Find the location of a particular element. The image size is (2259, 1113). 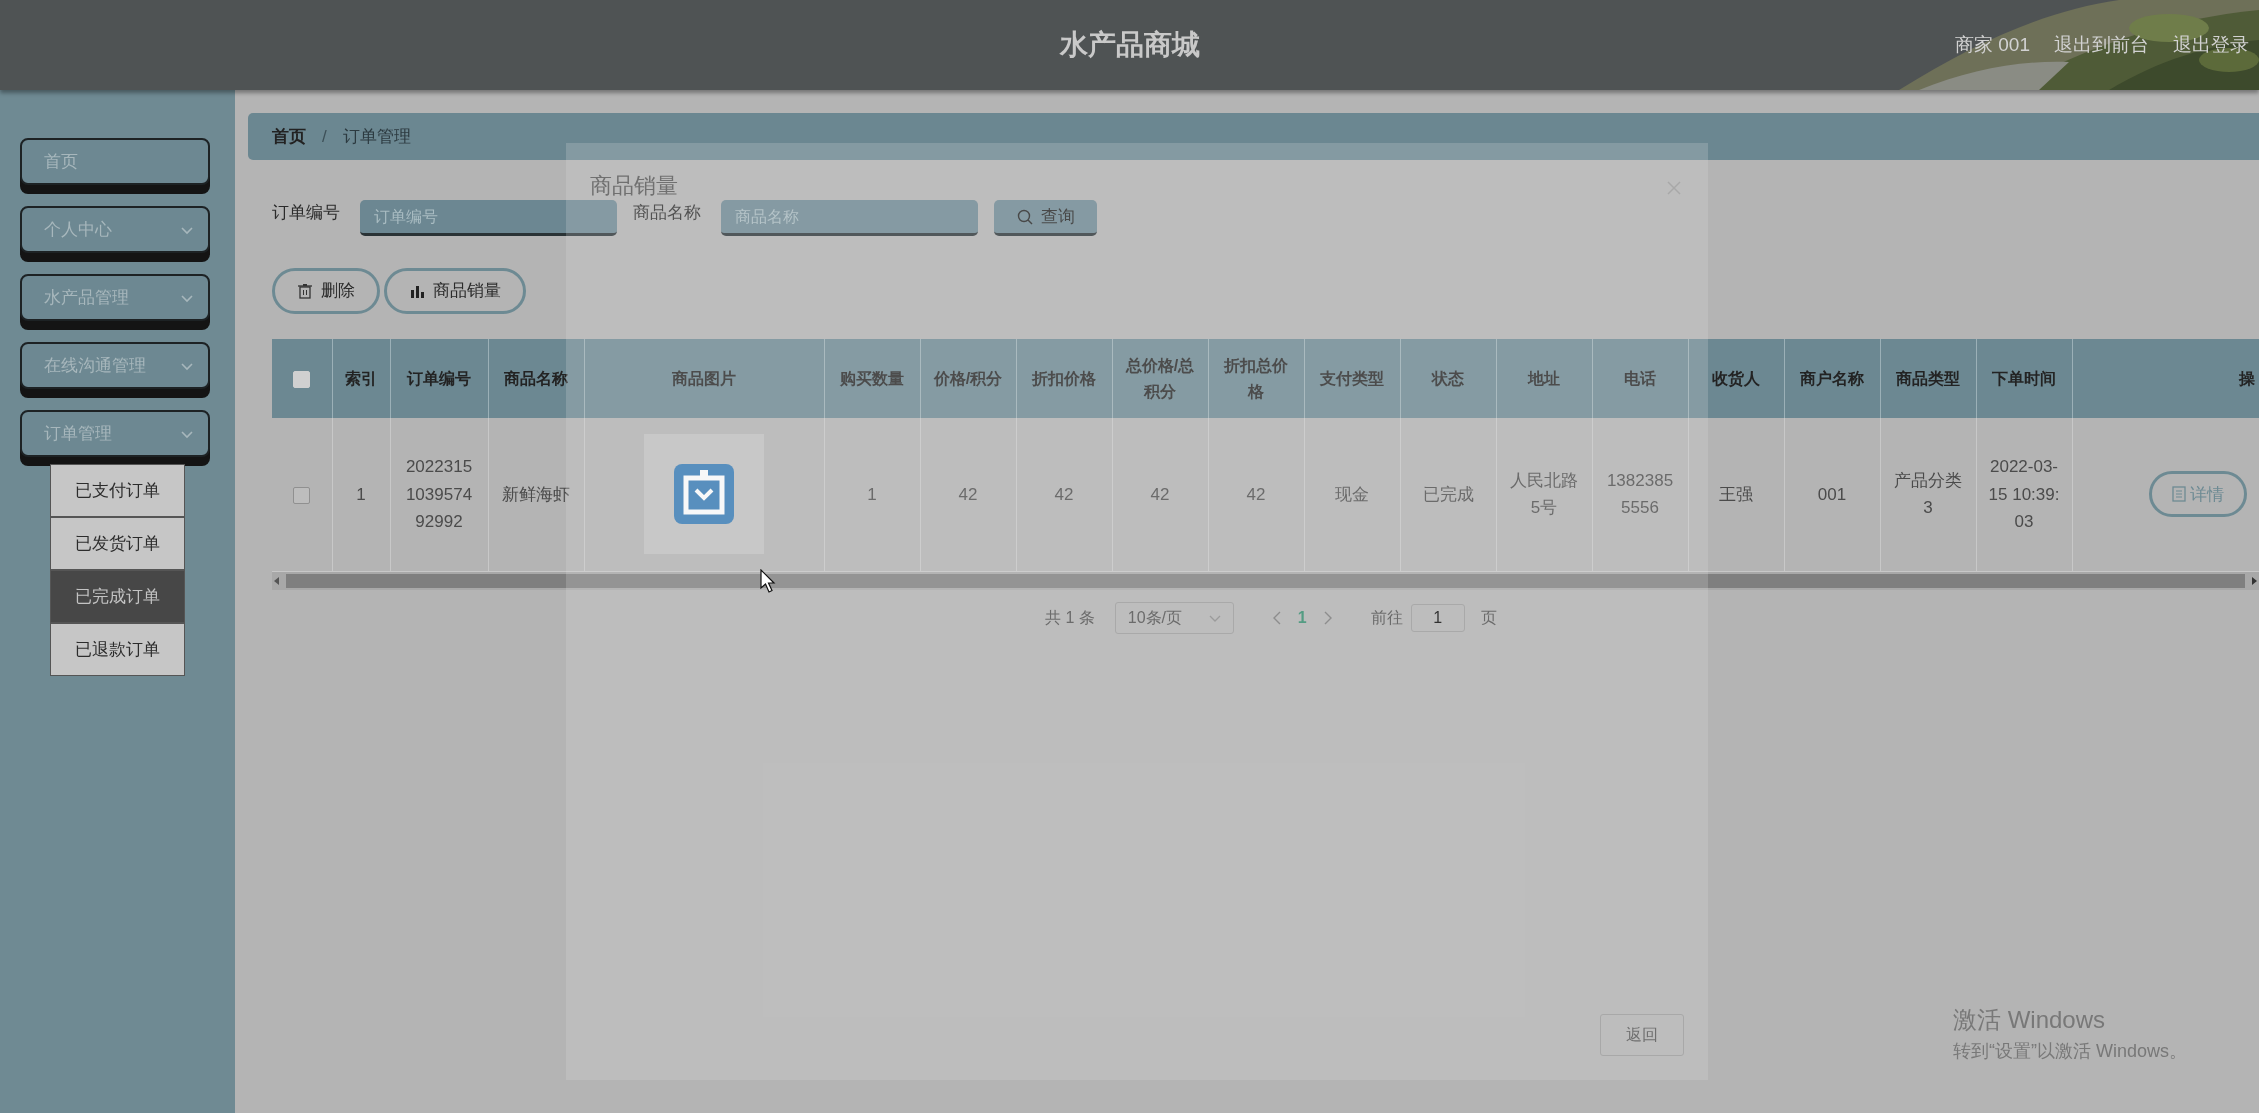

page-suffix: 页 is located at coordinates (1488, 617).